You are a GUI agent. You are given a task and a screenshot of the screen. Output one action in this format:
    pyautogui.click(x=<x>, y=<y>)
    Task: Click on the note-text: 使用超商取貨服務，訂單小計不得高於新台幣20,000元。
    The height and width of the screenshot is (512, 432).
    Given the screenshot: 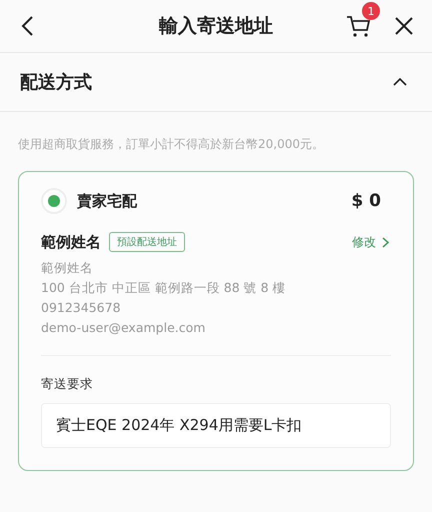 What is the action you would take?
    pyautogui.click(x=171, y=144)
    